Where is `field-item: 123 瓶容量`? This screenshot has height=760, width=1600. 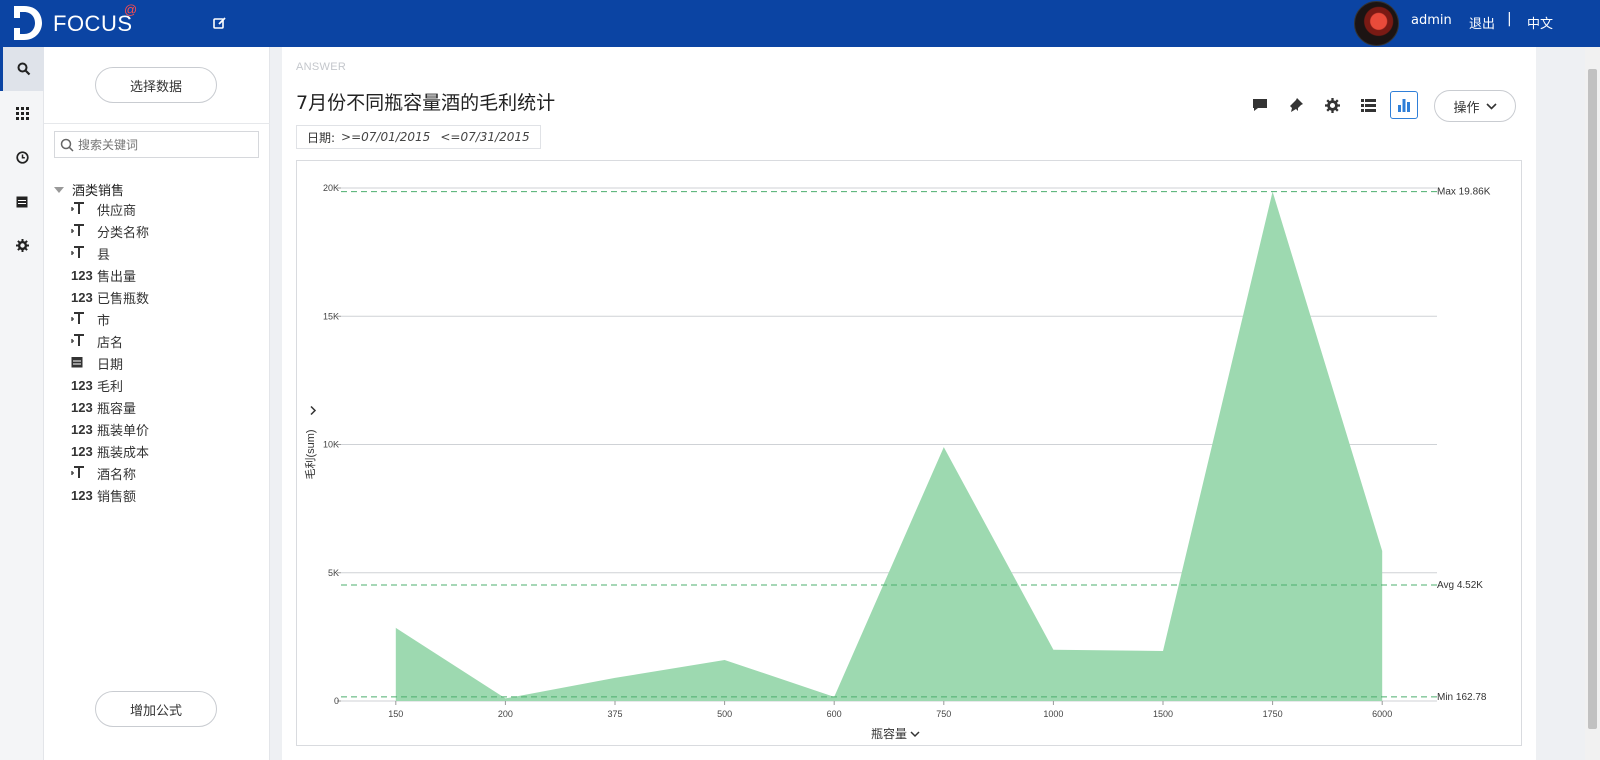 field-item: 123 瓶容量 is located at coordinates (110, 407).